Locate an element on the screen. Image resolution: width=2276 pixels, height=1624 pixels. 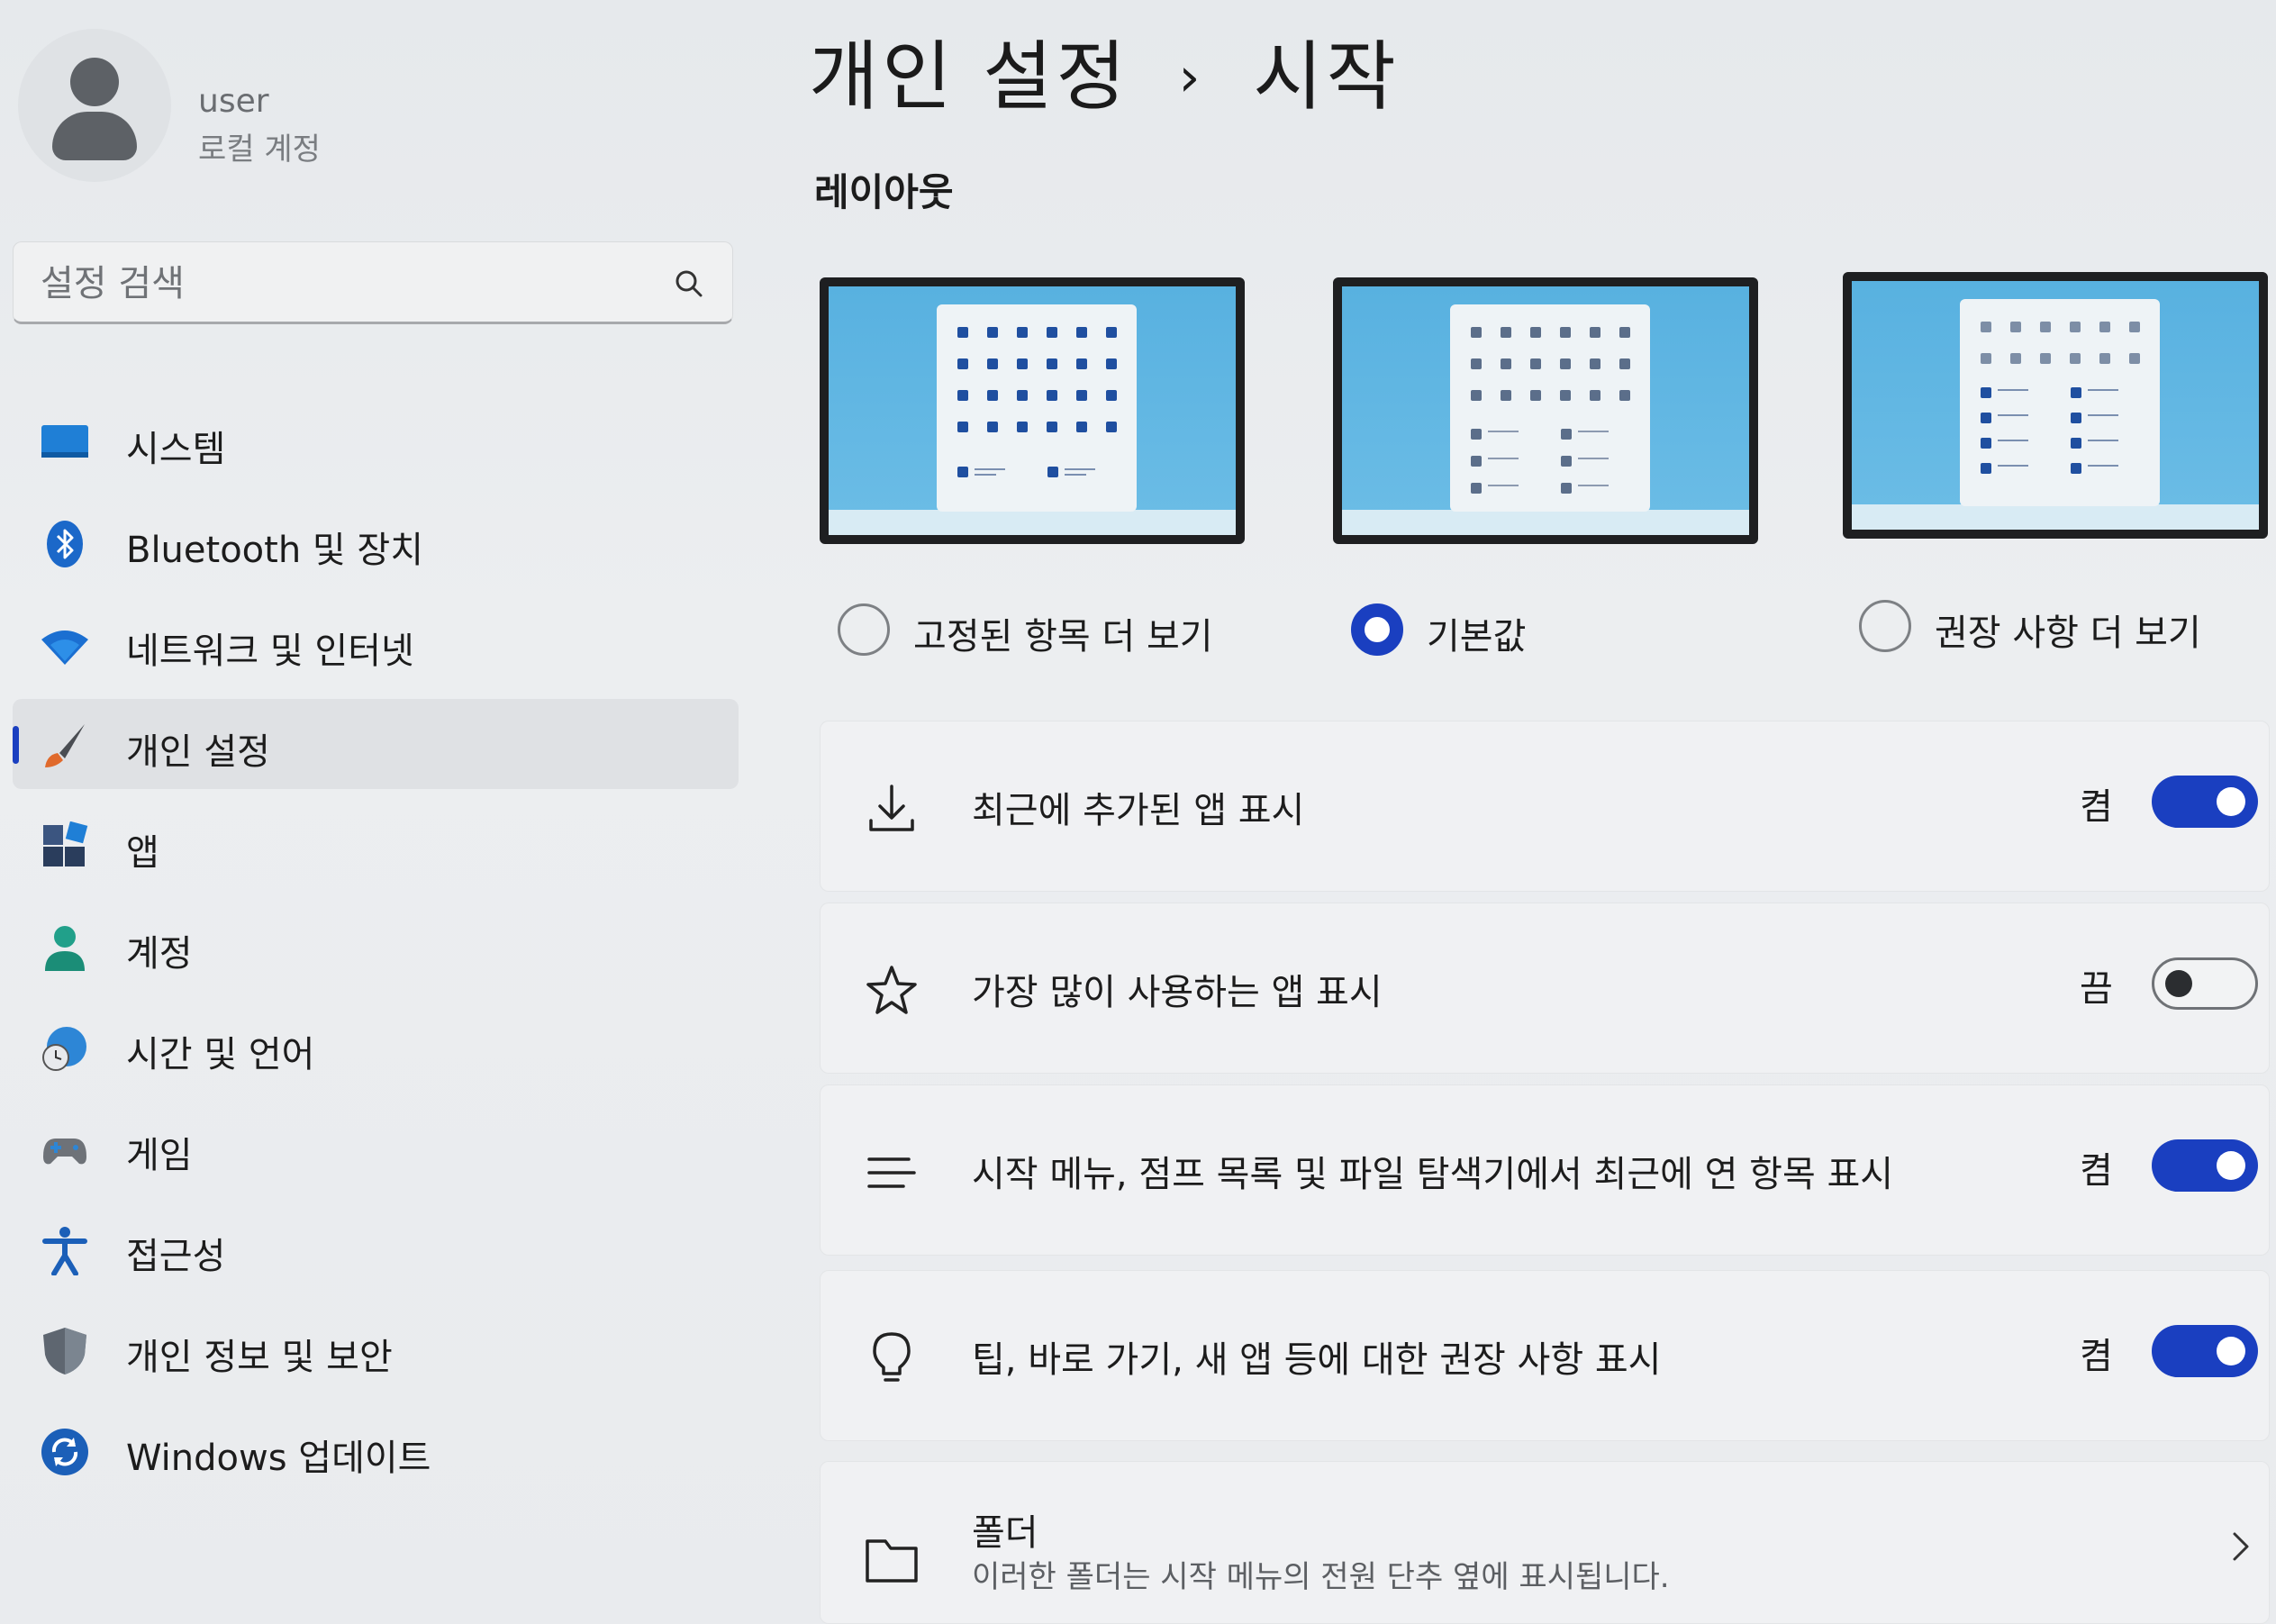
layout-preview-more-recommendations is located at coordinates (2055, 405).